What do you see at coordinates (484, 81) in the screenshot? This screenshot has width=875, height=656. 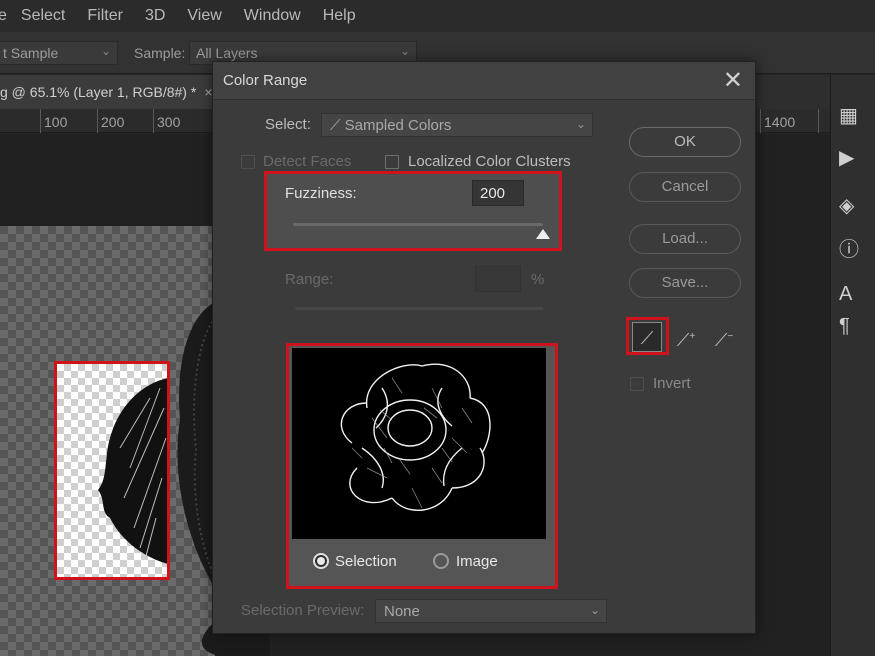 I see `dialog-title-bar: Color Range ✕` at bounding box center [484, 81].